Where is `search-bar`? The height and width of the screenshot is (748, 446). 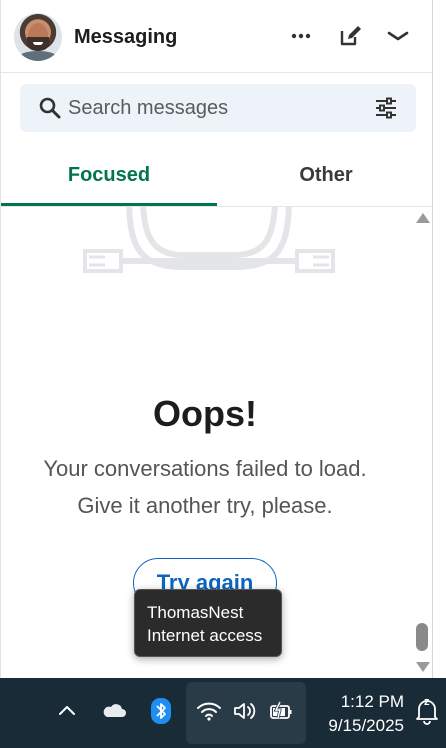 search-bar is located at coordinates (218, 108).